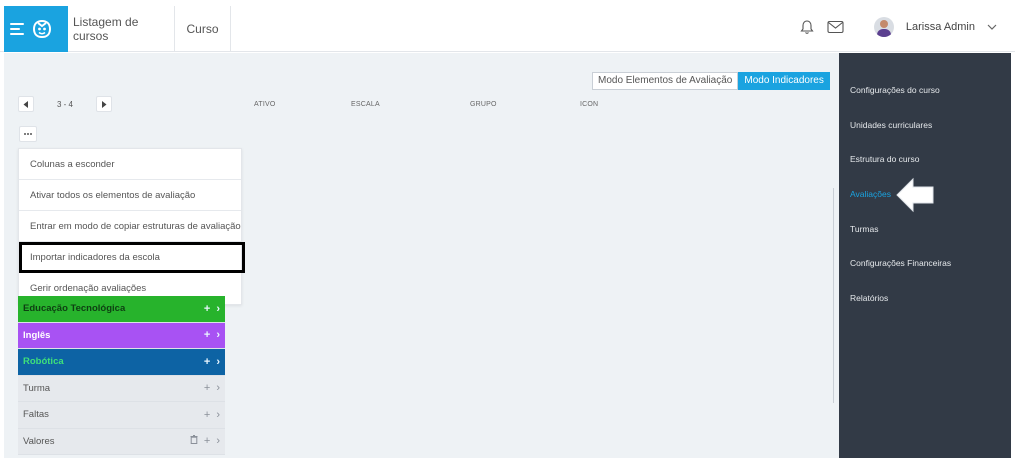 This screenshot has height=463, width=1015. I want to click on menu-item-import-indicators: Importar indicadores da escola, so click(132, 257).